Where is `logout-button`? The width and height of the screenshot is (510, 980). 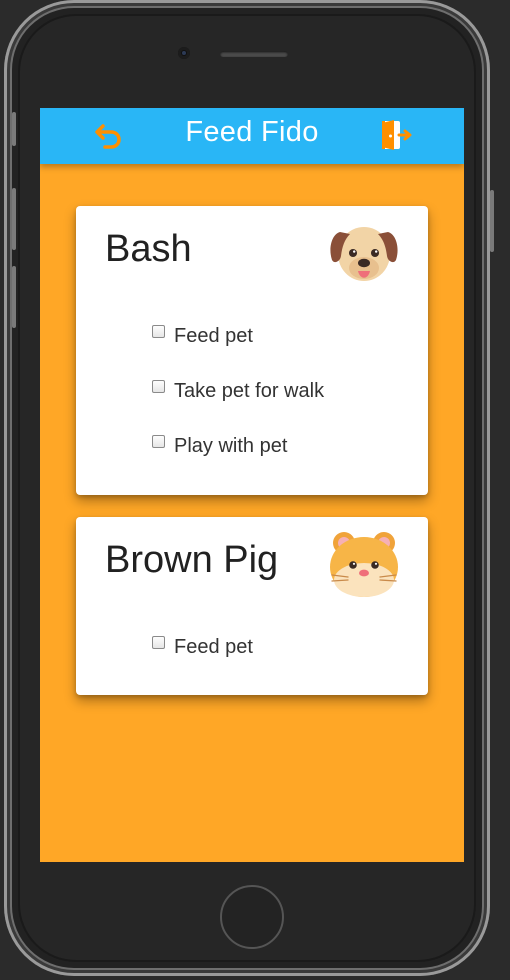 logout-button is located at coordinates (397, 135).